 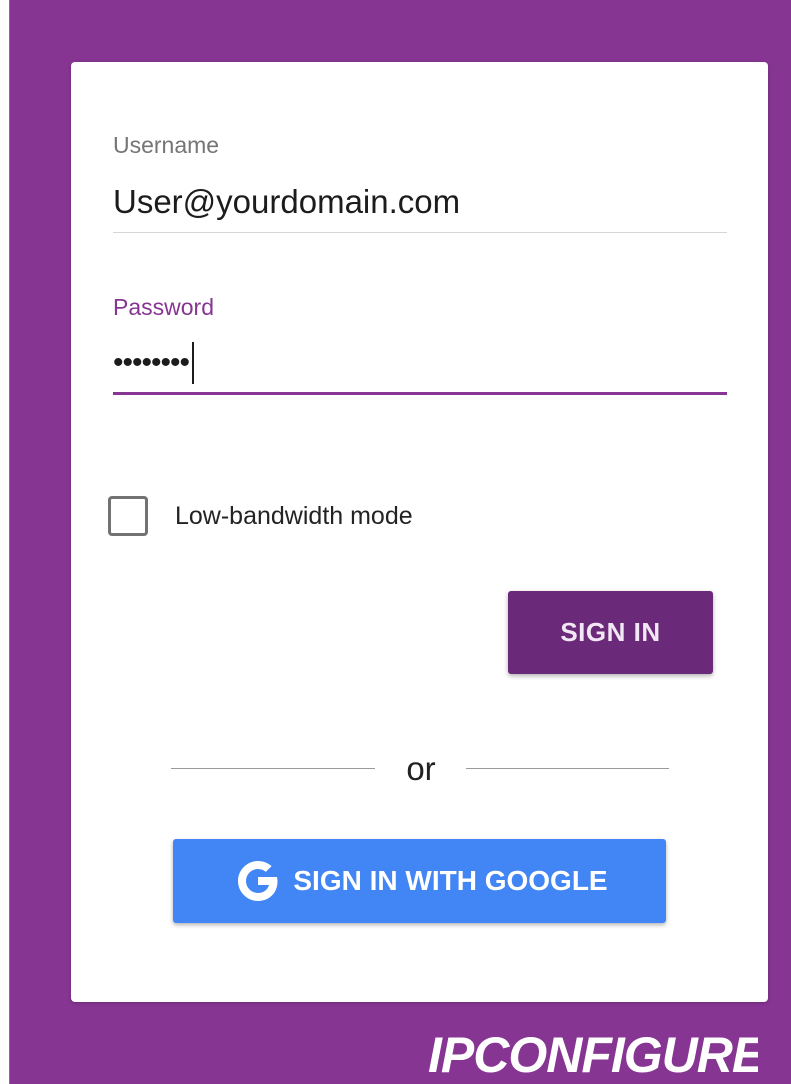 What do you see at coordinates (420, 232) in the screenshot?
I see `username-underline` at bounding box center [420, 232].